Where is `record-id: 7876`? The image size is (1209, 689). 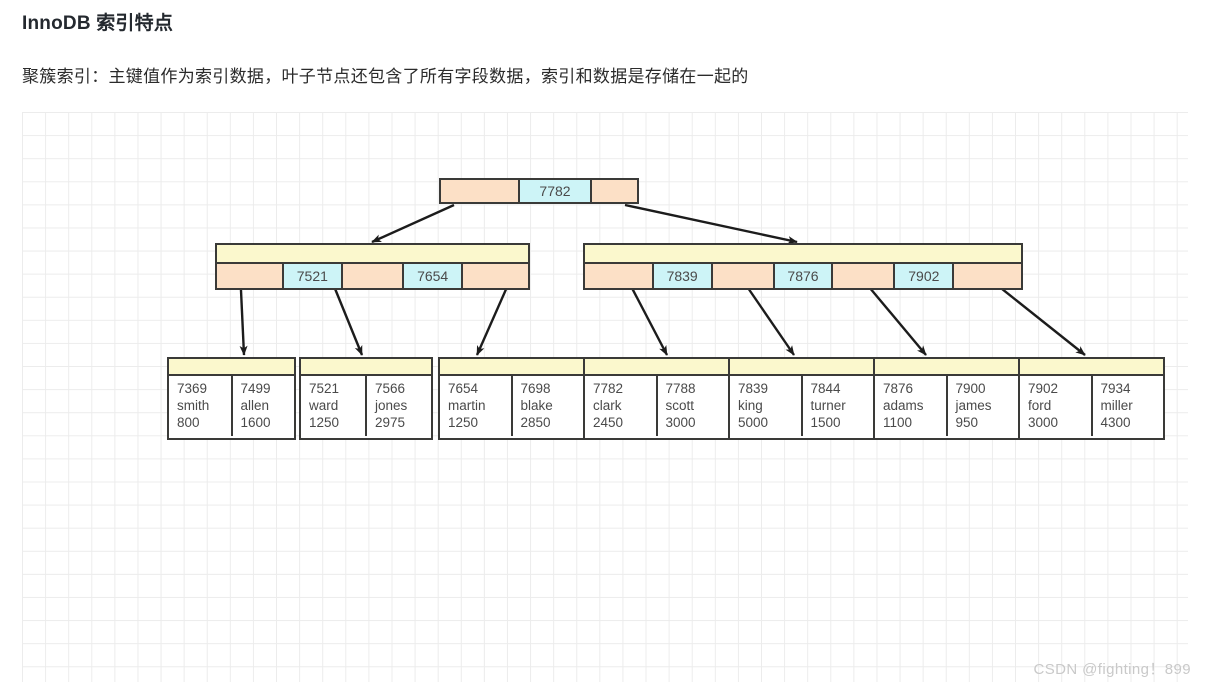
record-id: 7876 is located at coordinates (898, 388).